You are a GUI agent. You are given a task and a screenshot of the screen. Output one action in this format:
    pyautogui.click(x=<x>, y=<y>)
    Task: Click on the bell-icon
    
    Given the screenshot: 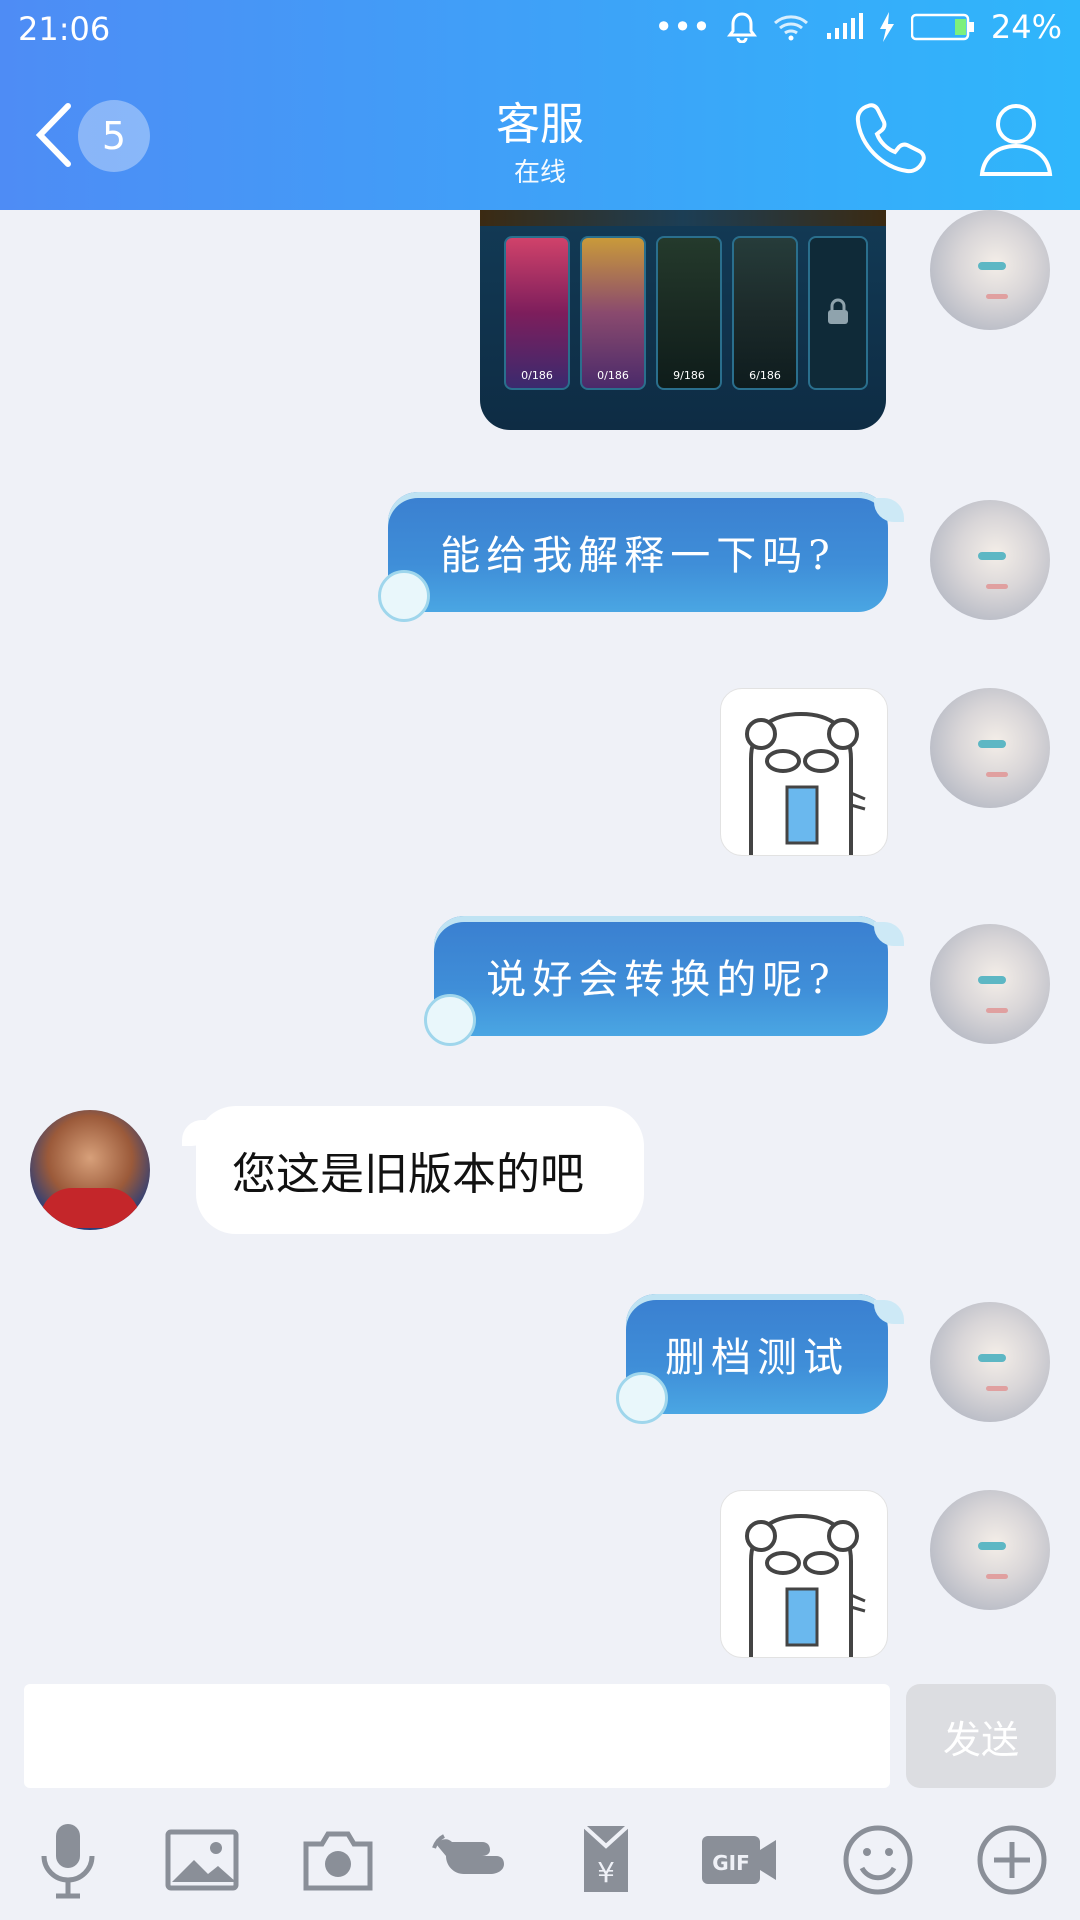 What is the action you would take?
    pyautogui.click(x=741, y=27)
    